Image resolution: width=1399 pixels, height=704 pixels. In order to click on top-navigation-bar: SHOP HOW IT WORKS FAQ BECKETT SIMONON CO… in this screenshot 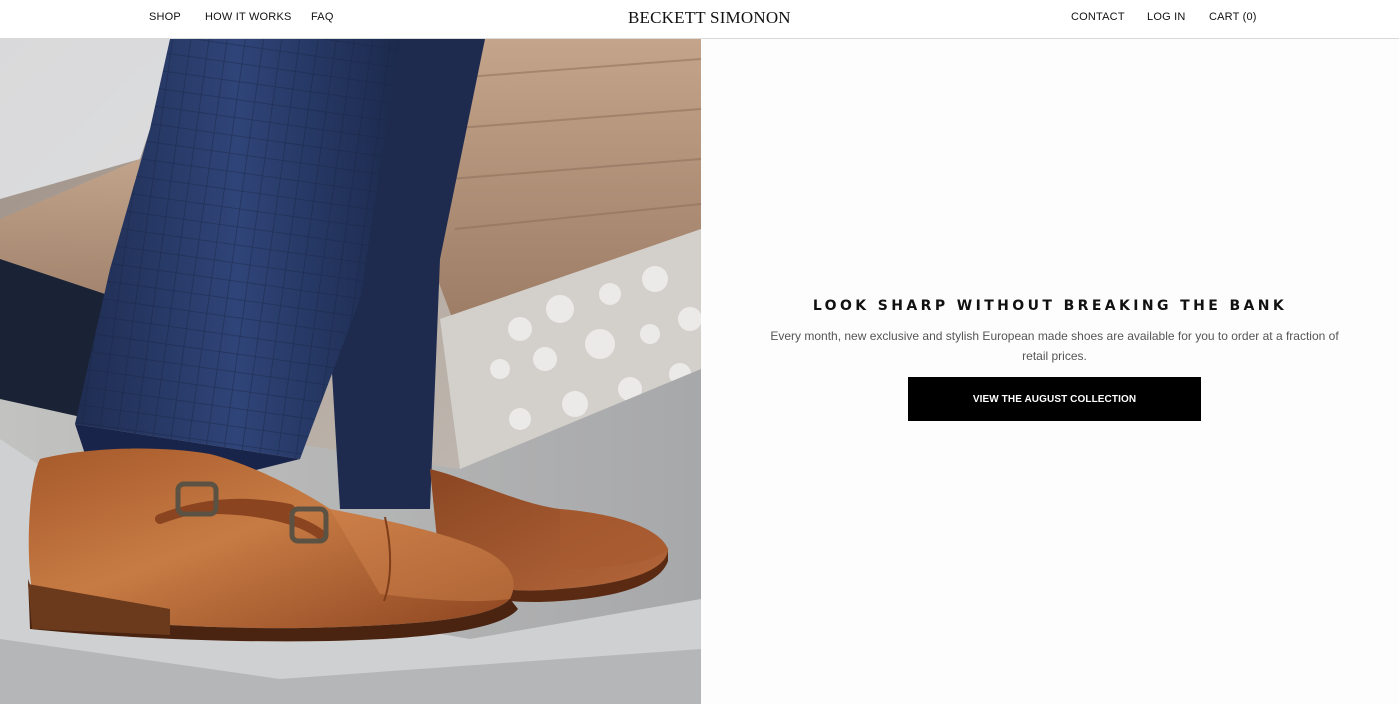, I will do `click(699, 19)`.